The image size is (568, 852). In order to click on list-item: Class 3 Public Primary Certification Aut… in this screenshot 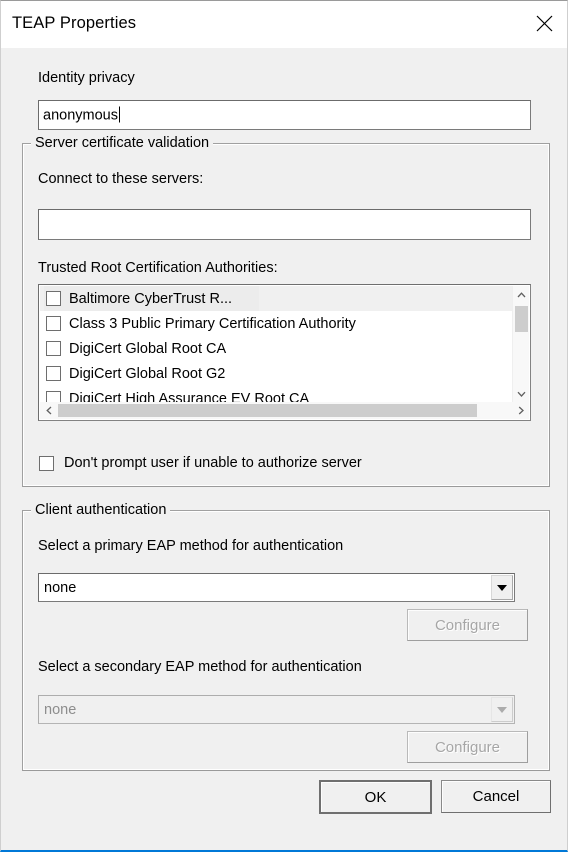, I will do `click(276, 323)`.